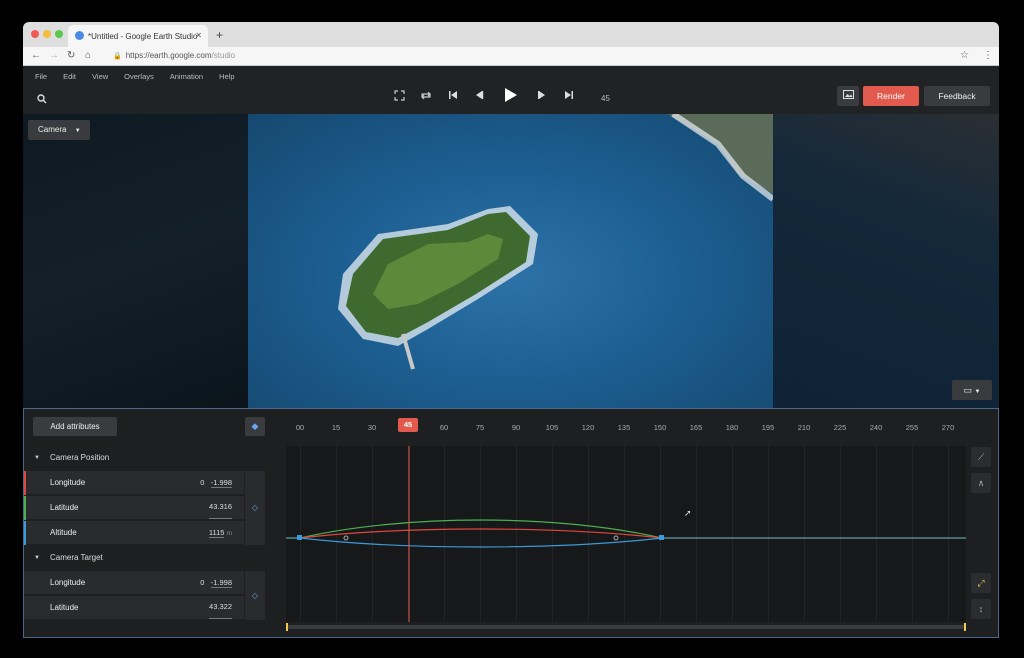 The width and height of the screenshot is (1024, 658). I want to click on ruler-tick-label: 210, so click(804, 427).